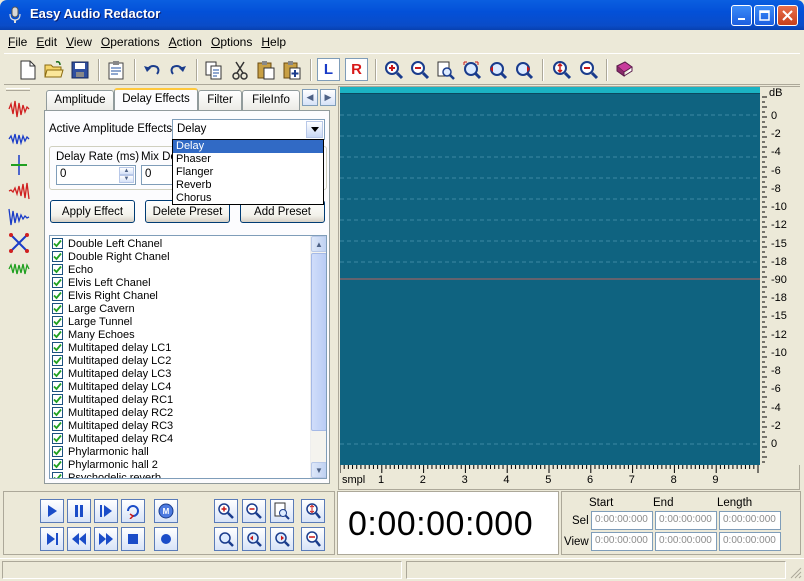 The height and width of the screenshot is (581, 804). Describe the element at coordinates (248, 159) in the screenshot. I see `dropdown-option-phaser: Phaser` at that location.